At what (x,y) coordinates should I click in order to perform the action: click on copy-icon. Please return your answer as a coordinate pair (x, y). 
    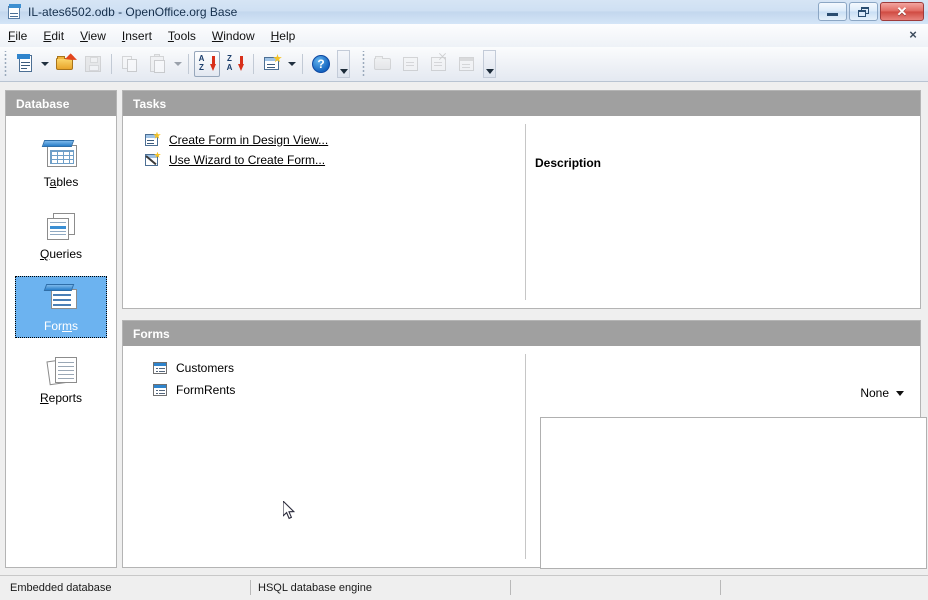
    Looking at the image, I should click on (130, 64).